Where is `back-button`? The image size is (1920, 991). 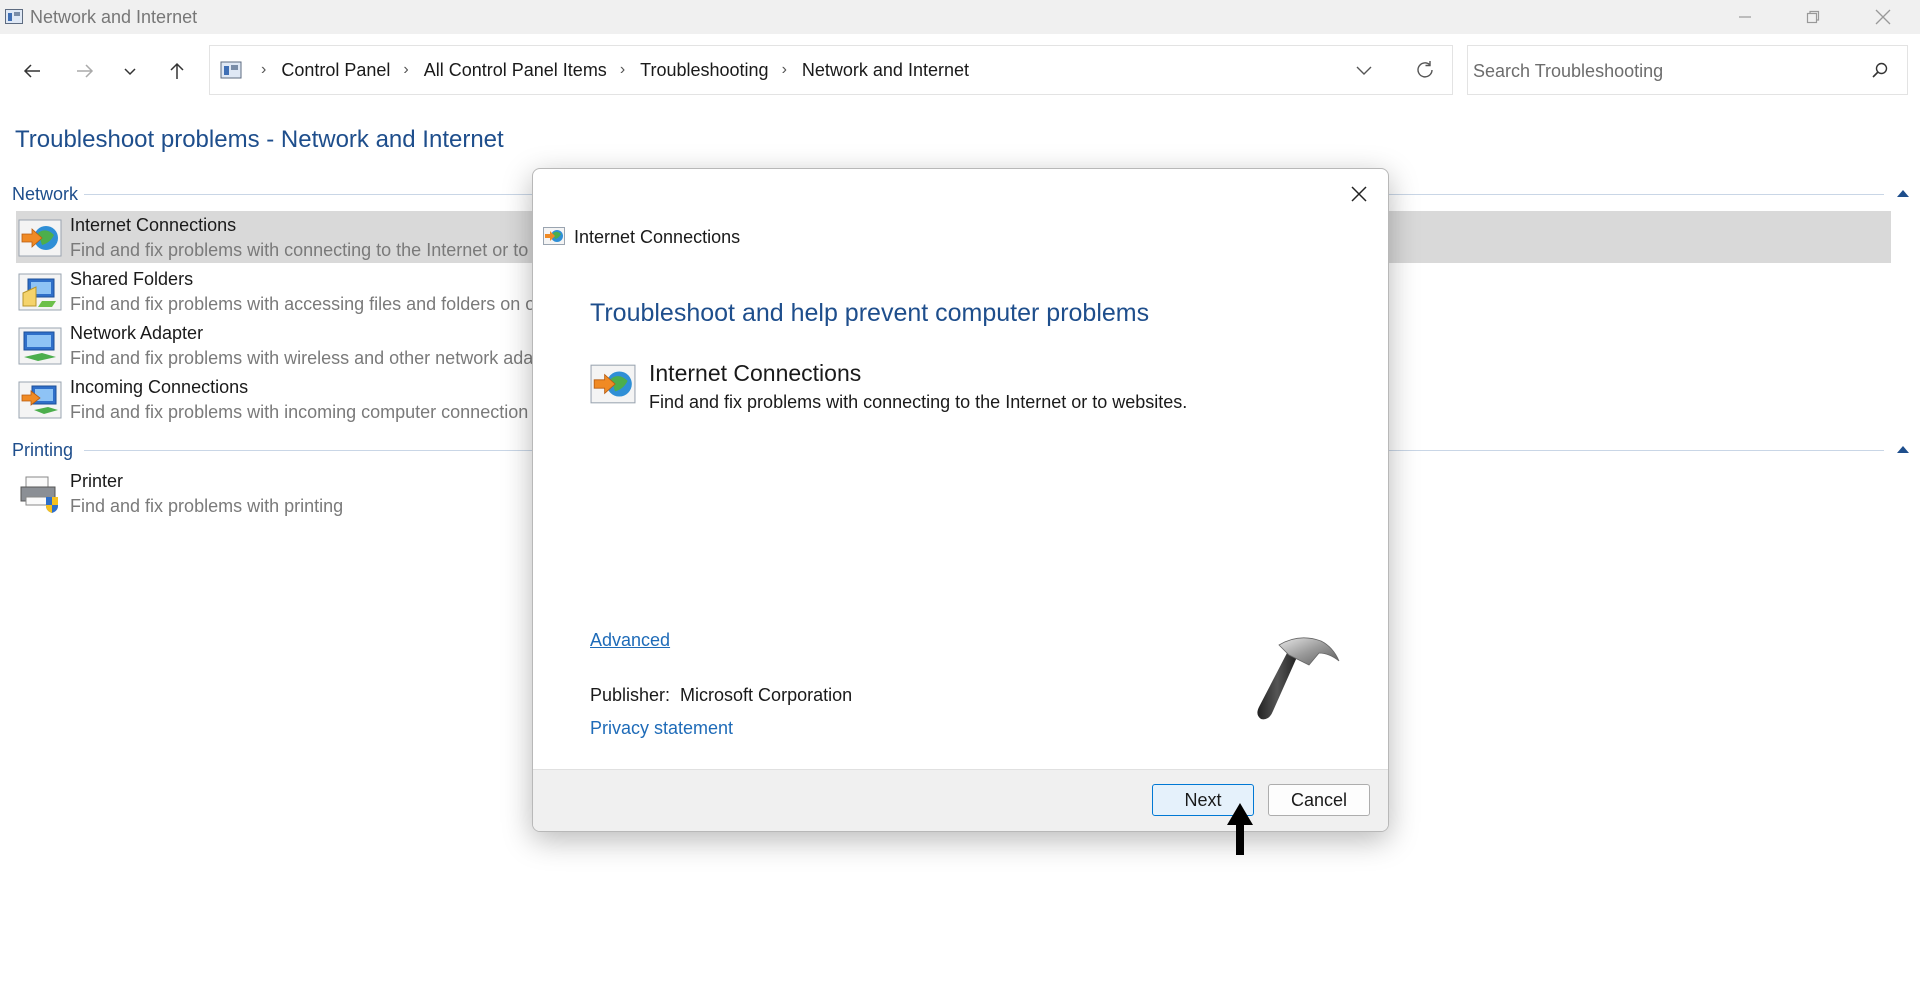 back-button is located at coordinates (32, 71).